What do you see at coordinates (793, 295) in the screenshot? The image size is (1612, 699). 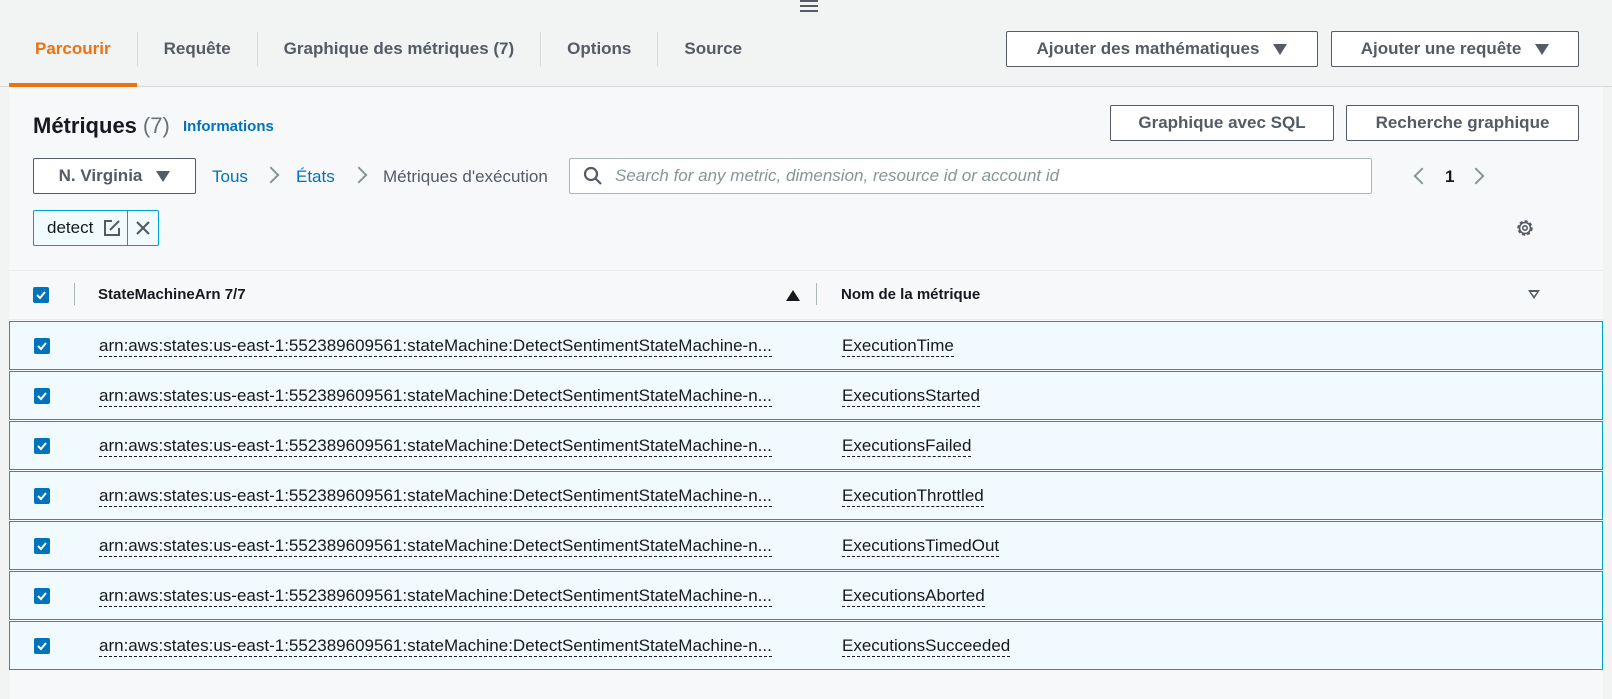 I see `sort-ascending-icon` at bounding box center [793, 295].